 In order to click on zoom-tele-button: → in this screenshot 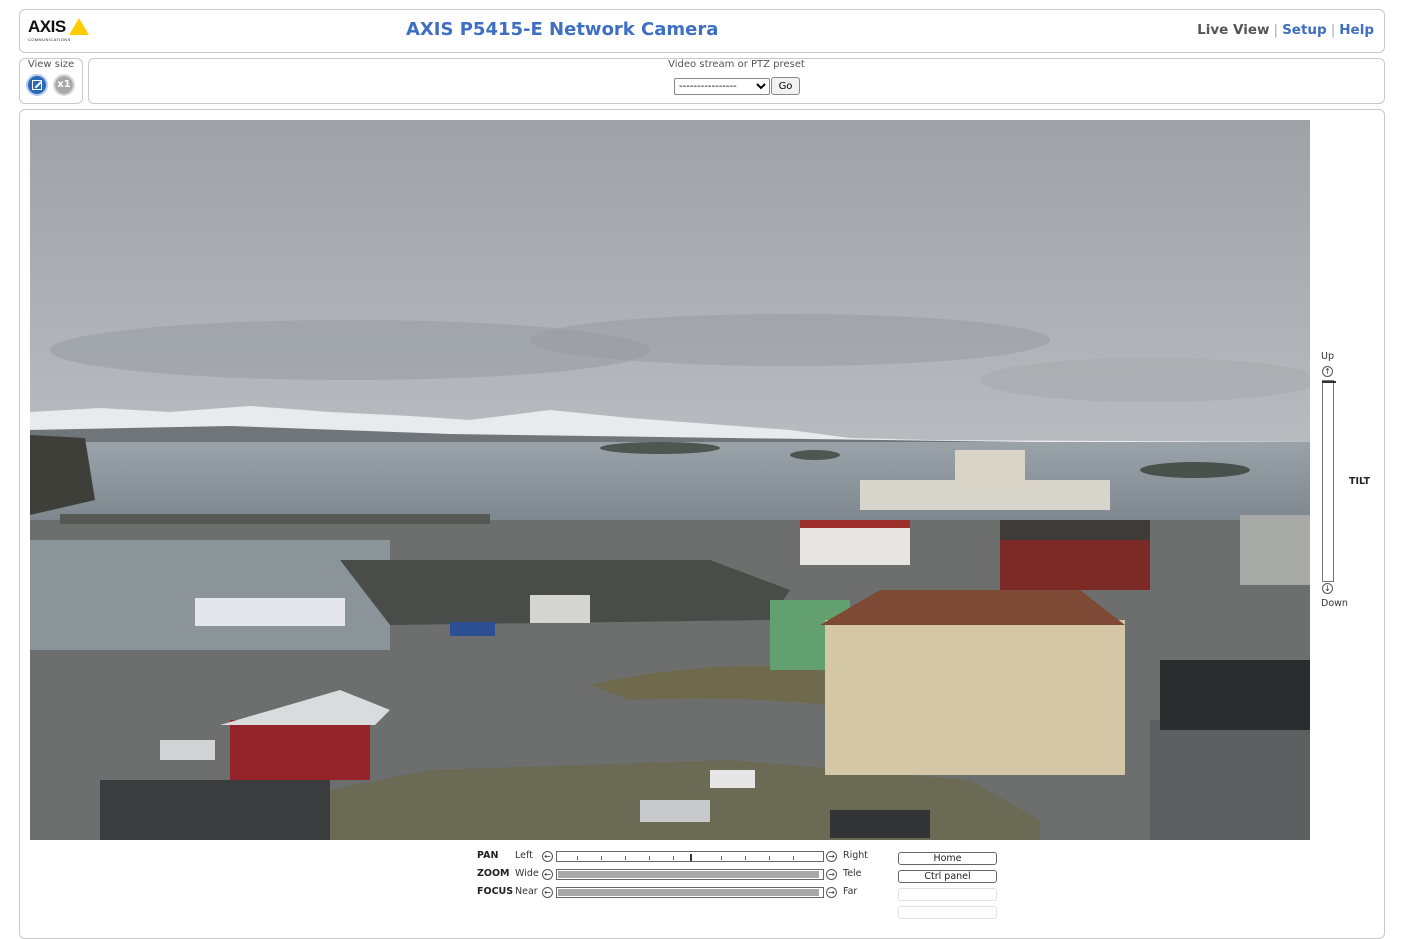, I will do `click(831, 874)`.